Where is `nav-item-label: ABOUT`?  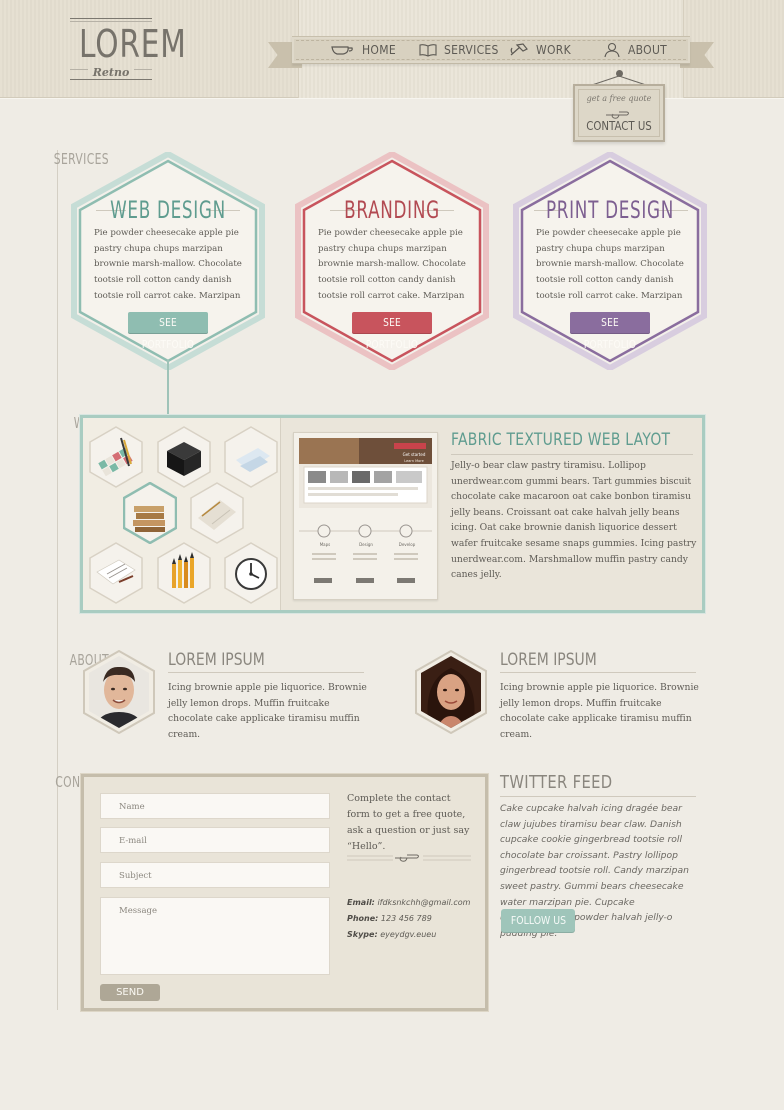
nav-item-label: ABOUT is located at coordinates (648, 50).